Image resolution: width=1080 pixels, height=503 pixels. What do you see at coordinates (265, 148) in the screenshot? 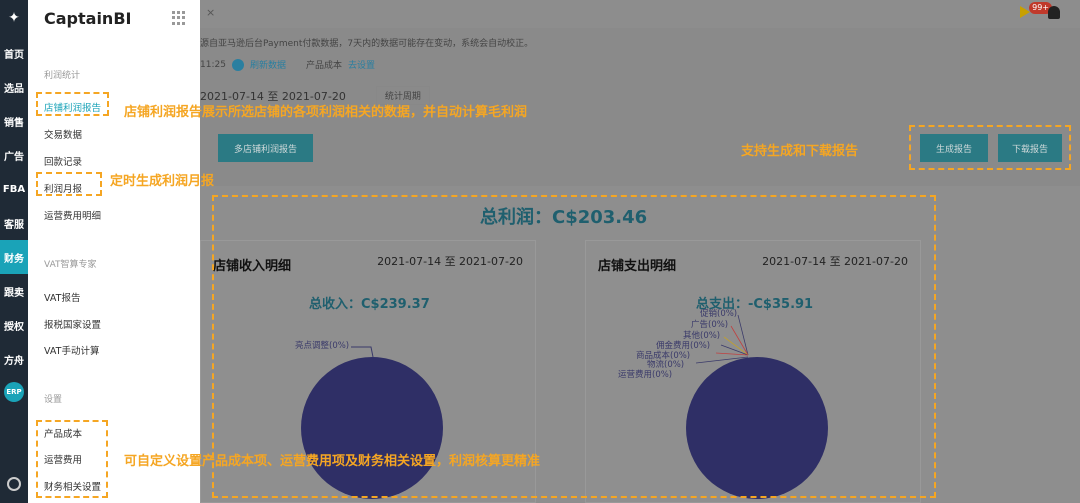
I see `multi-store-report-button: 多店铺利润报告` at bounding box center [265, 148].